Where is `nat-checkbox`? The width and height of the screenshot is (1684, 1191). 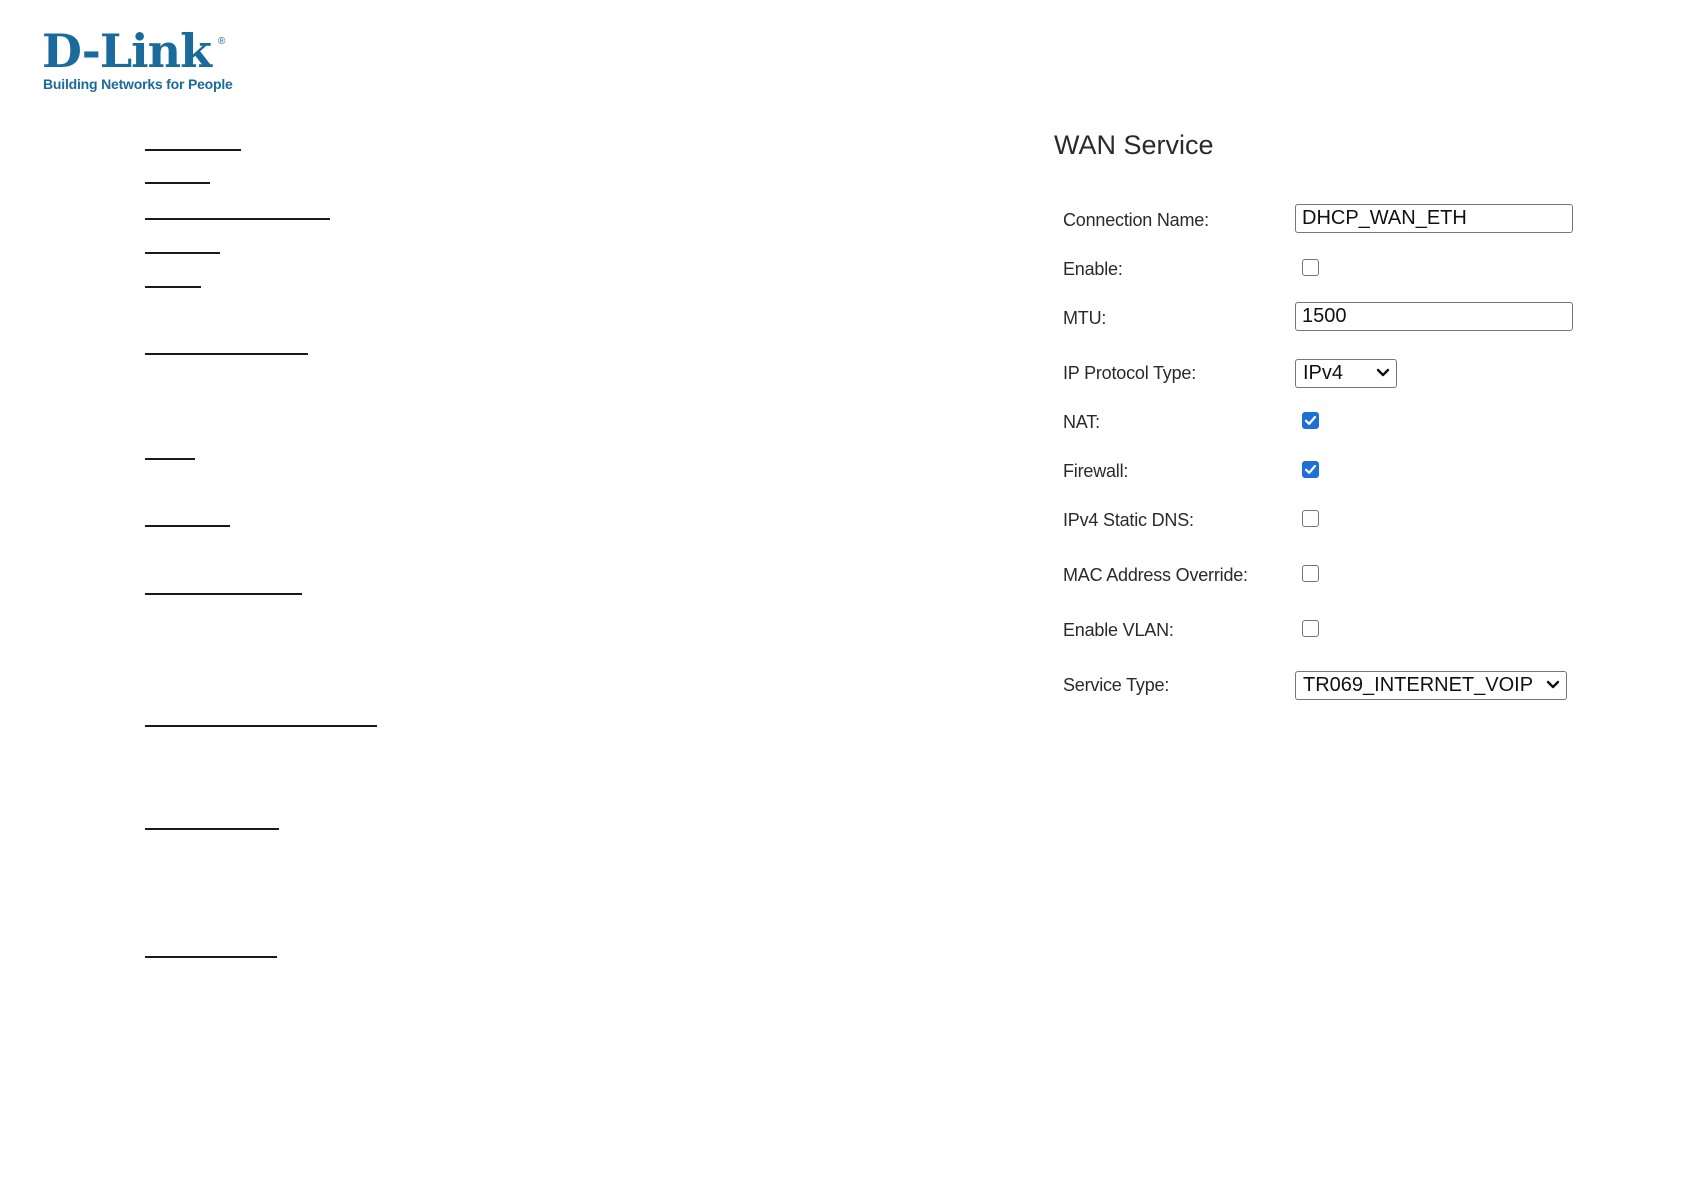 nat-checkbox is located at coordinates (1310, 420).